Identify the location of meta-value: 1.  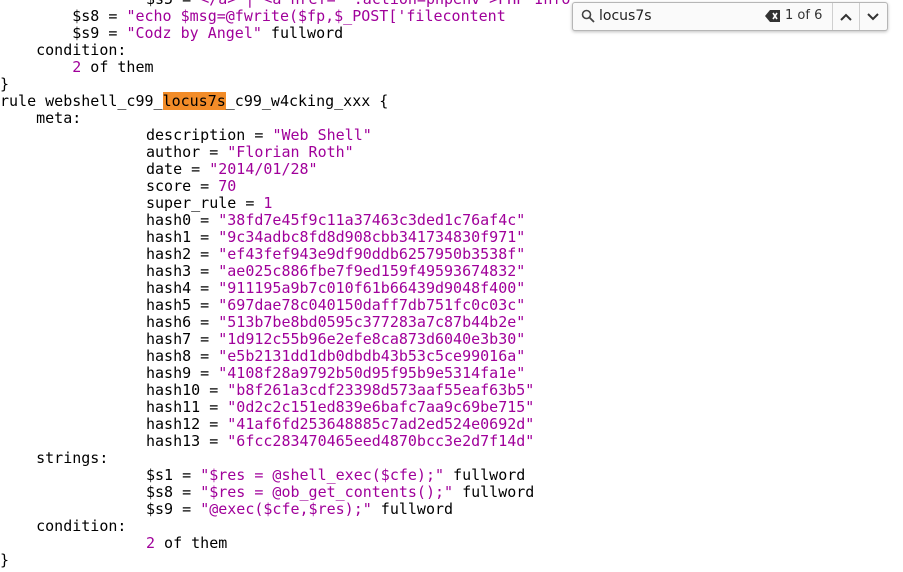
(268, 203).